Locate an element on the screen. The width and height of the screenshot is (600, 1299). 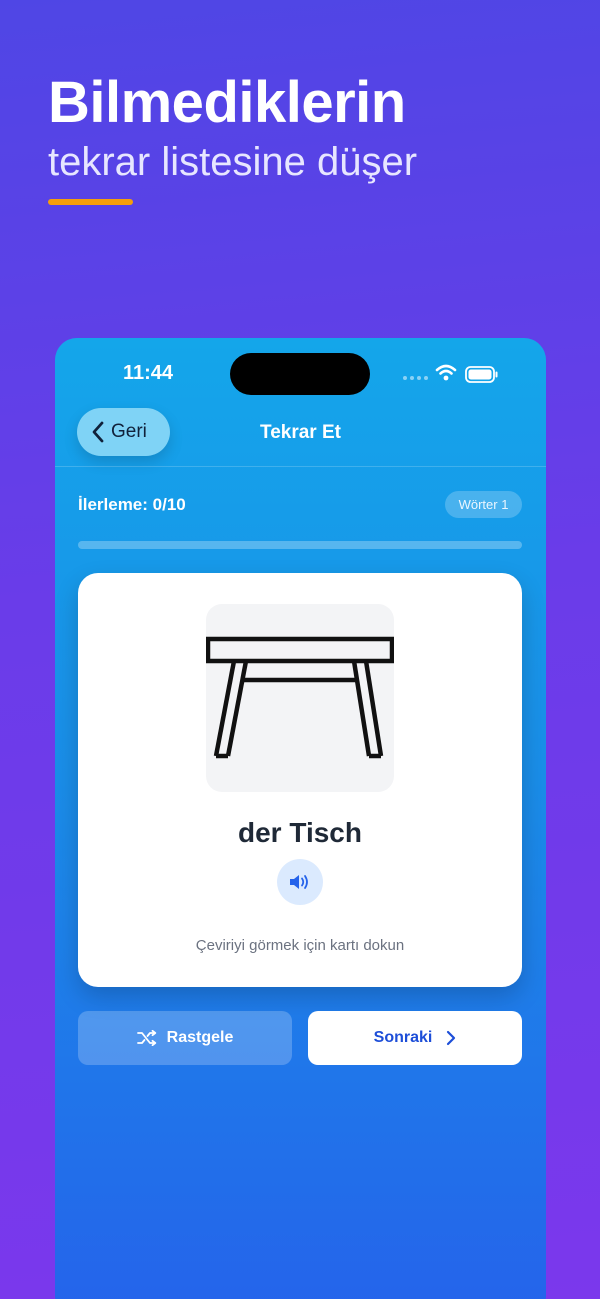
page-title: Tekrar Et is located at coordinates (300, 432).